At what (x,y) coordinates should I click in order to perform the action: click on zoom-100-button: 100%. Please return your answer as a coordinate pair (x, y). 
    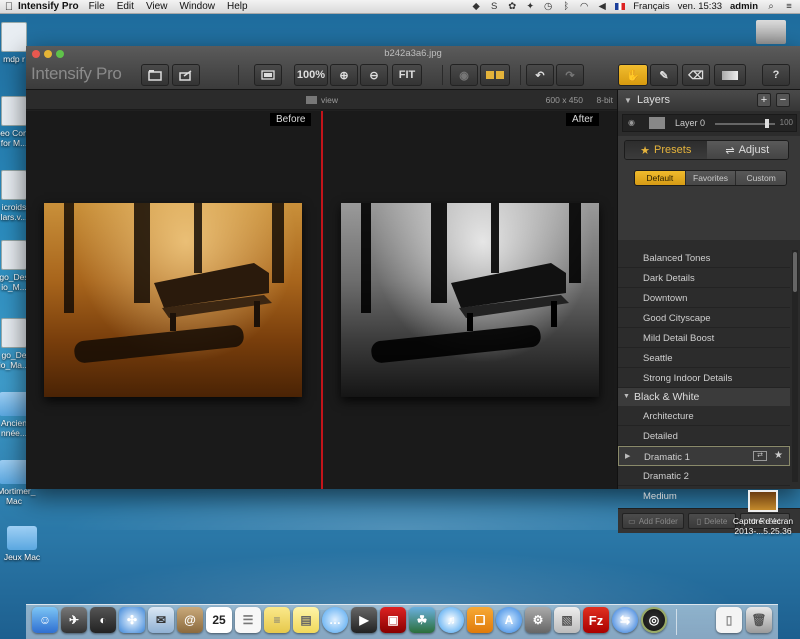
    Looking at the image, I should click on (311, 75).